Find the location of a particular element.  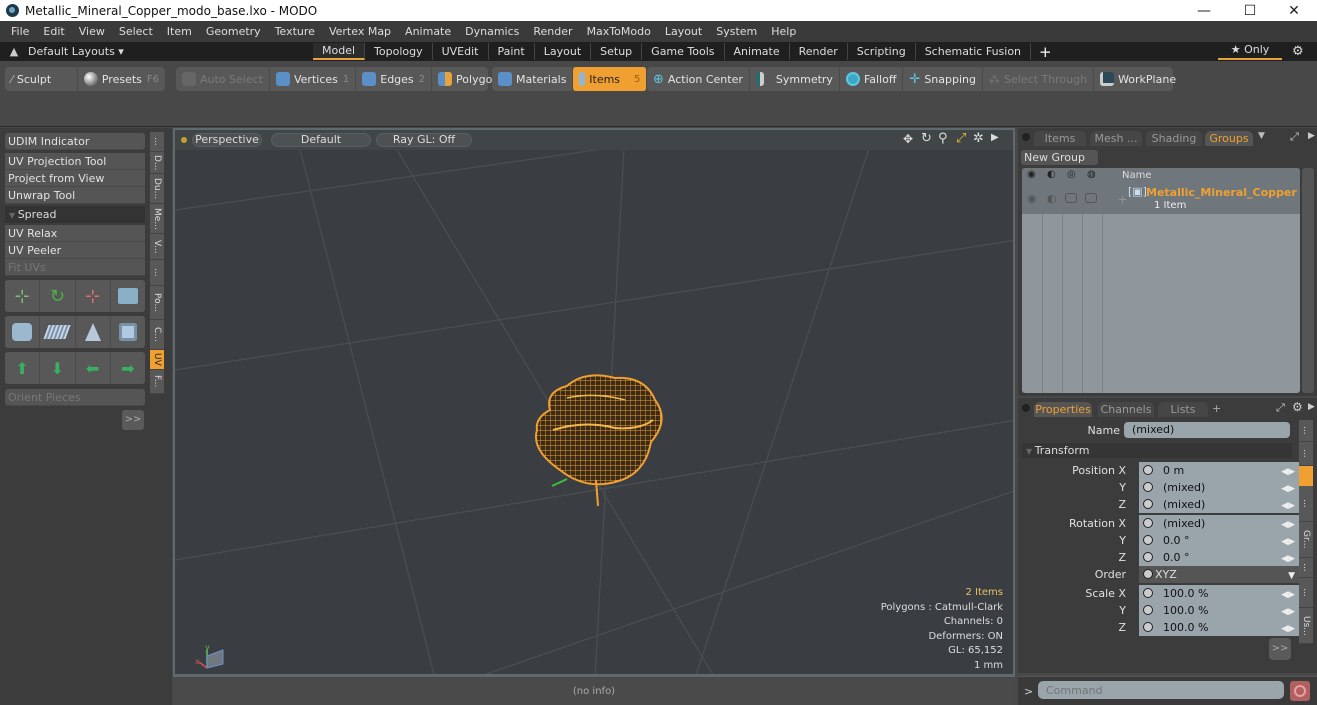

align-left-icon: ⬅ is located at coordinates (93, 368).